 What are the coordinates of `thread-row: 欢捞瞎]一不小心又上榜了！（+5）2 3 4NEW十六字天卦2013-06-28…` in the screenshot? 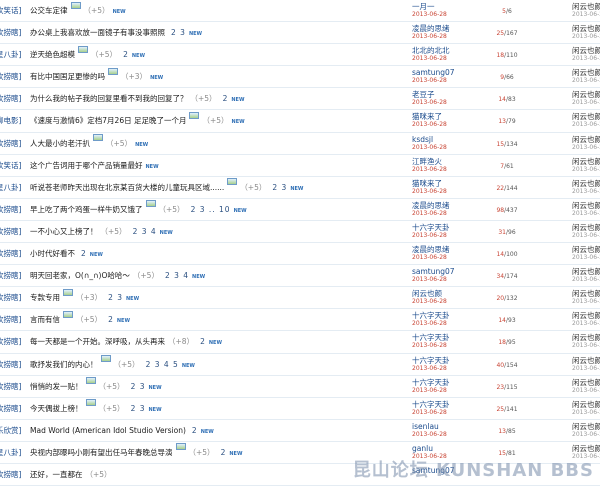 It's located at (300, 232).